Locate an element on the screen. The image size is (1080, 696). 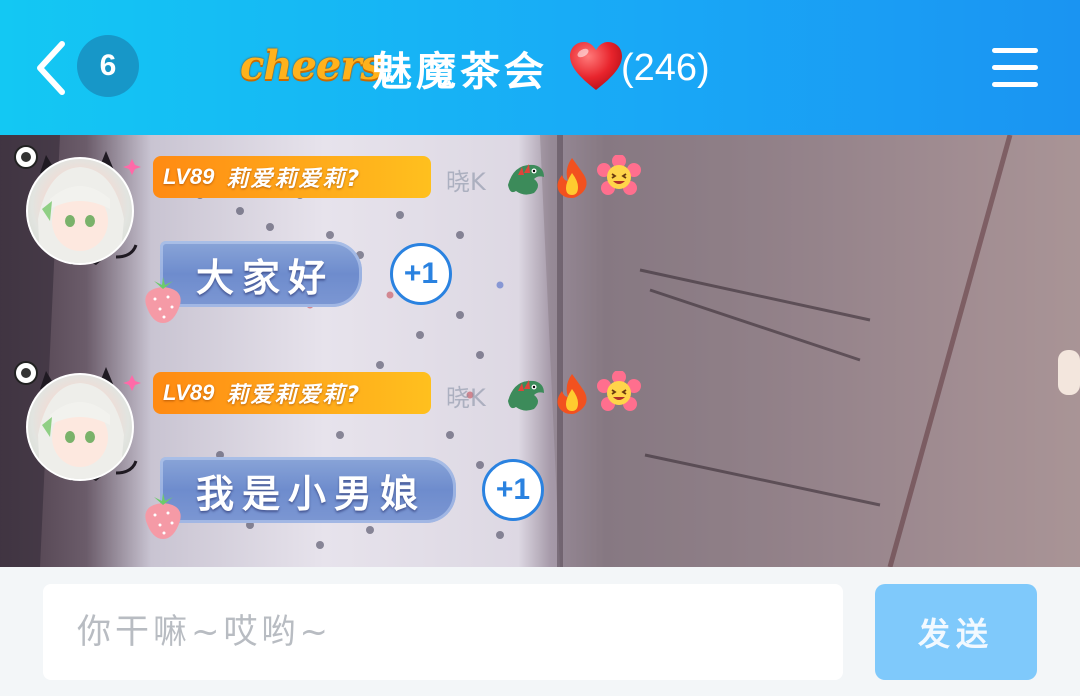
member-count: (246) is located at coordinates (665, 67).